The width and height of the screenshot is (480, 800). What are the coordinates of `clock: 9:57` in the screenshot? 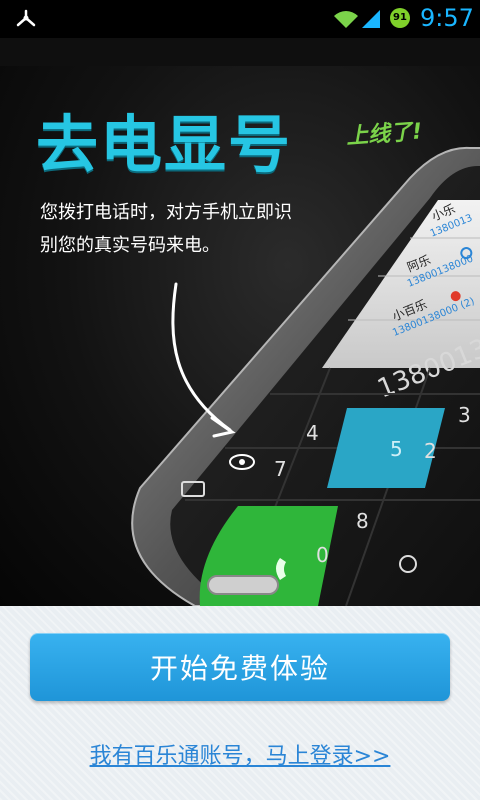 It's located at (447, 18).